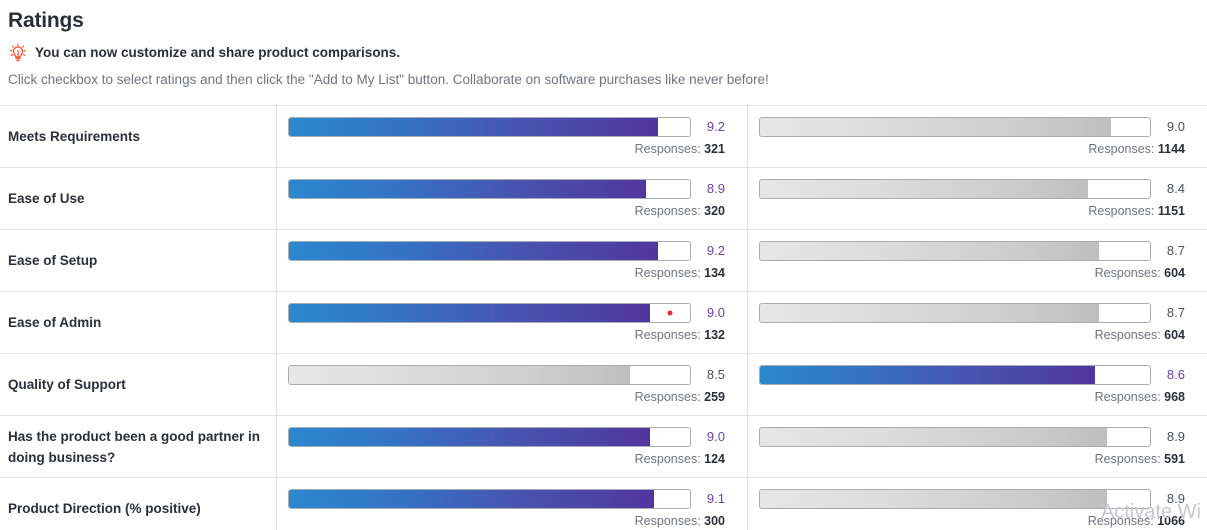 The height and width of the screenshot is (530, 1207). I want to click on responses-value: 134, so click(714, 272).